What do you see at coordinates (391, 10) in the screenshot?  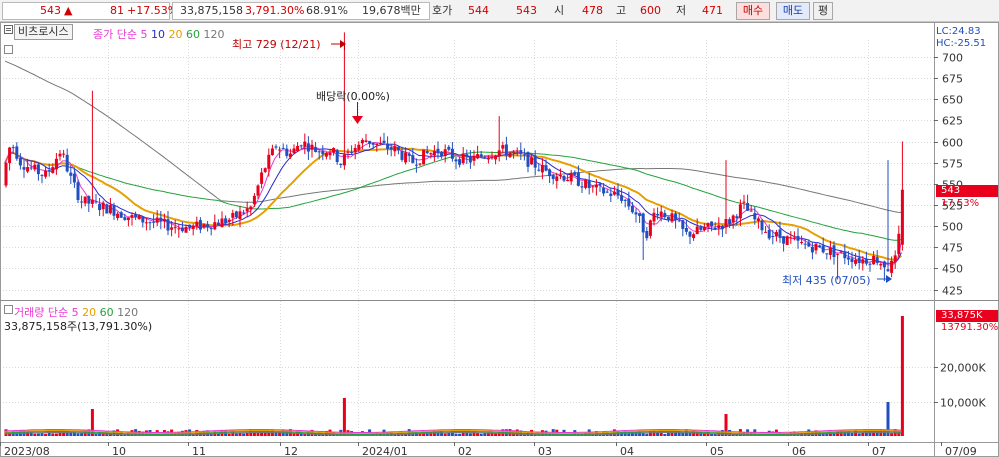 I see `trade-amount: 19,678백만` at bounding box center [391, 10].